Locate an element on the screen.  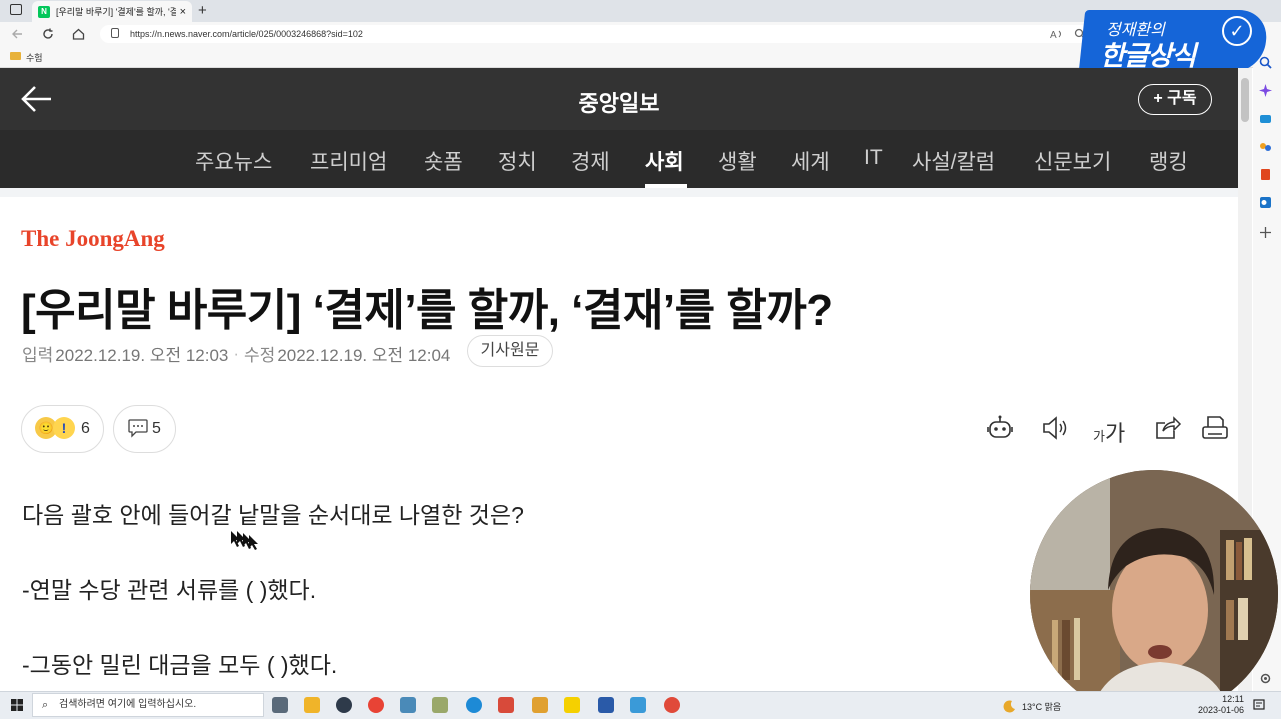
read-aloud-icon: A is located at coordinates (1057, 34).